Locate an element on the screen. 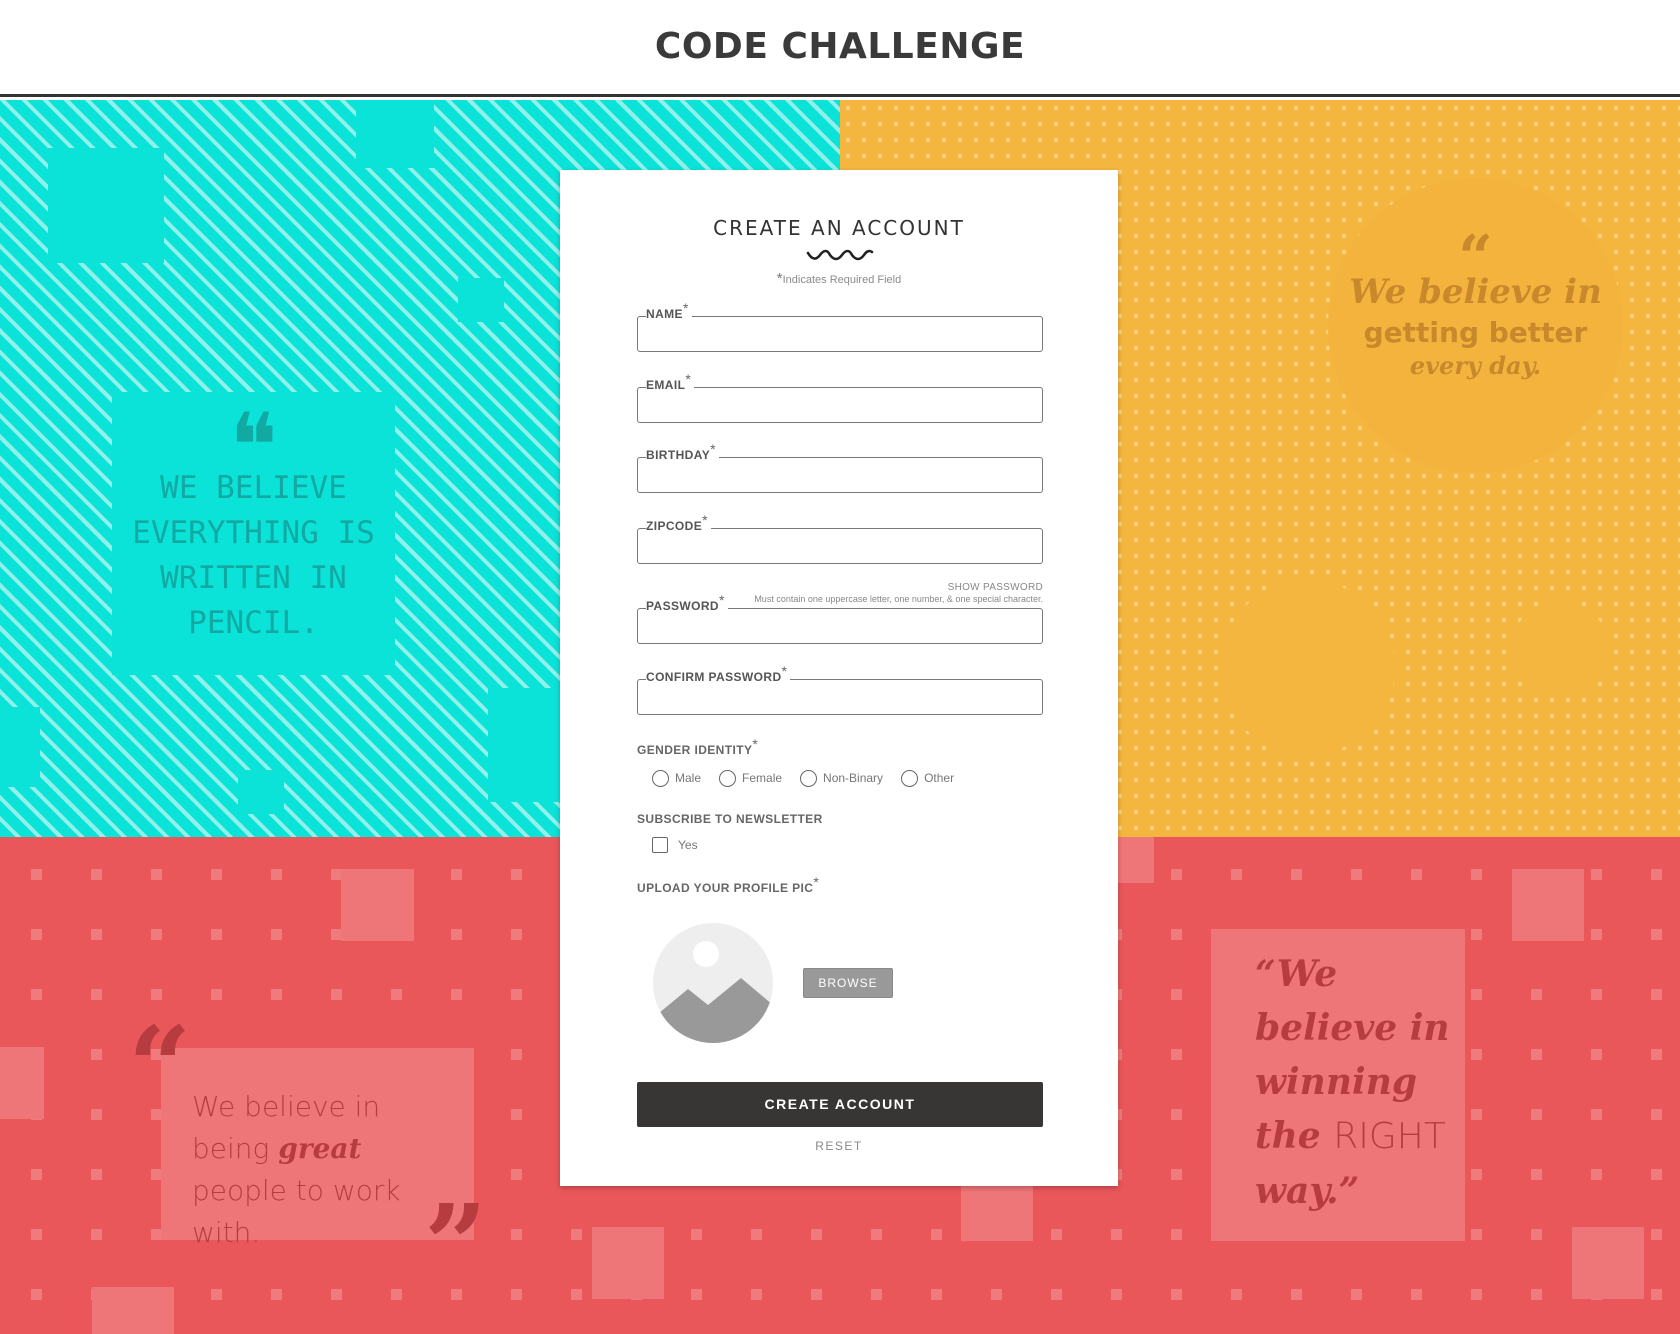  page-header: CODE CHALLENGE is located at coordinates (840, 48).